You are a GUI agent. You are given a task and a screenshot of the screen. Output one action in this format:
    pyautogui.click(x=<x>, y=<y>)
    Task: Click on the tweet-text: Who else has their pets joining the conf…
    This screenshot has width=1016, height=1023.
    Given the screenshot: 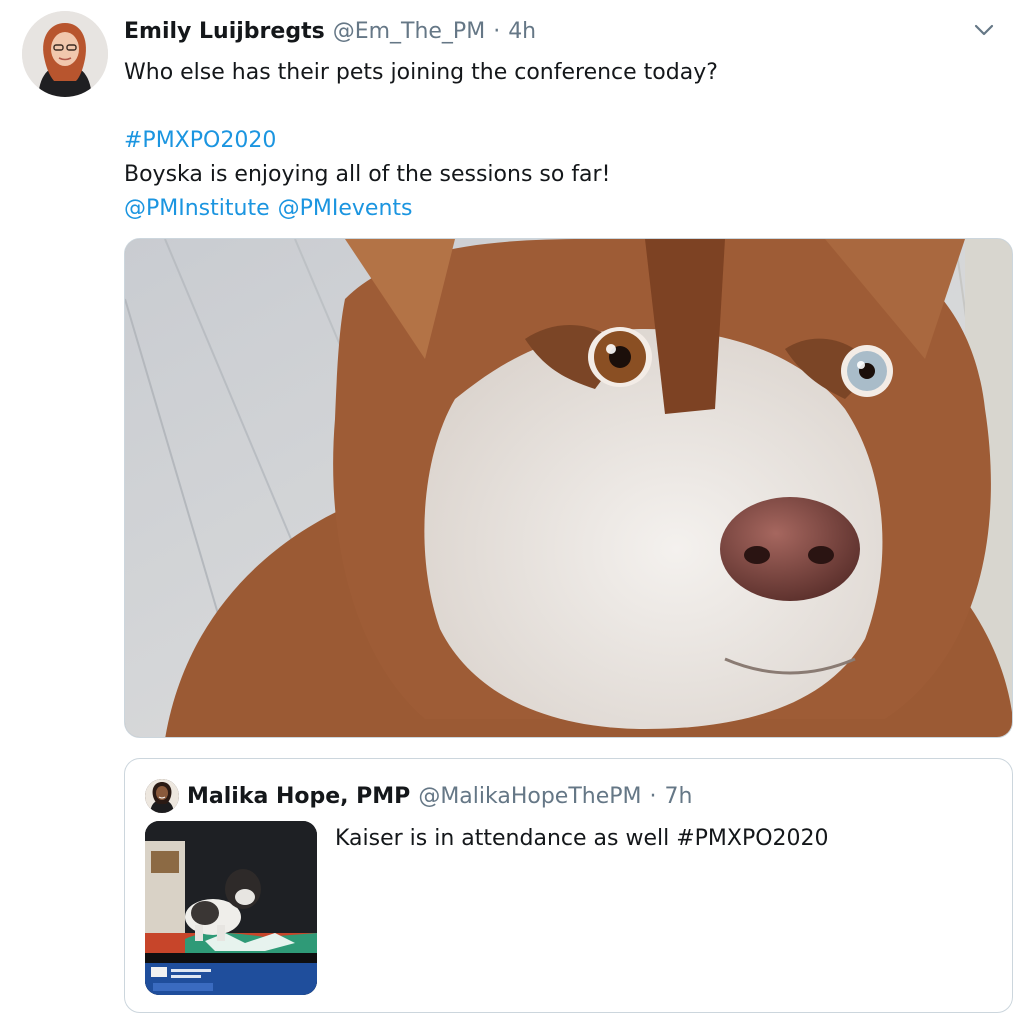 What is the action you would take?
    pyautogui.click(x=559, y=141)
    